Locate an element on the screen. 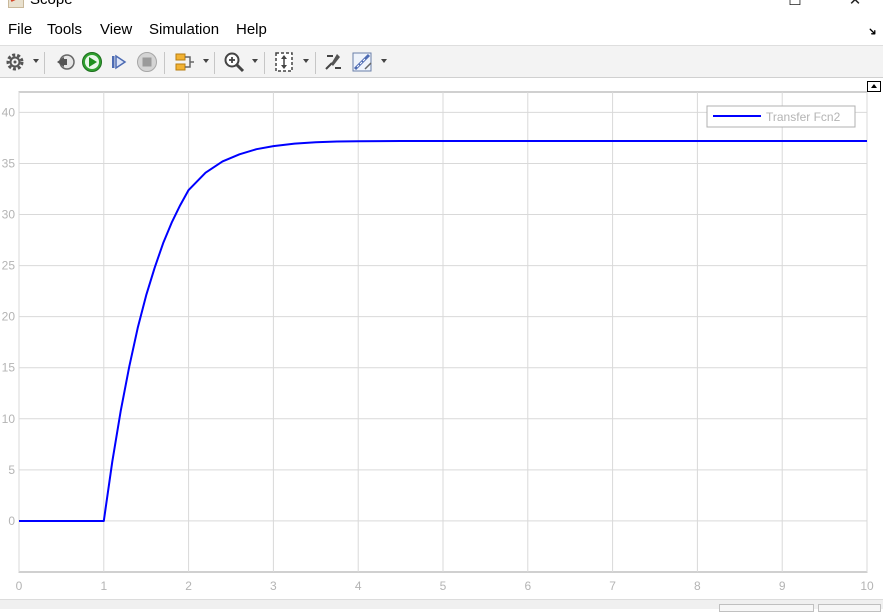  menu-tools: Tools is located at coordinates (64, 29).